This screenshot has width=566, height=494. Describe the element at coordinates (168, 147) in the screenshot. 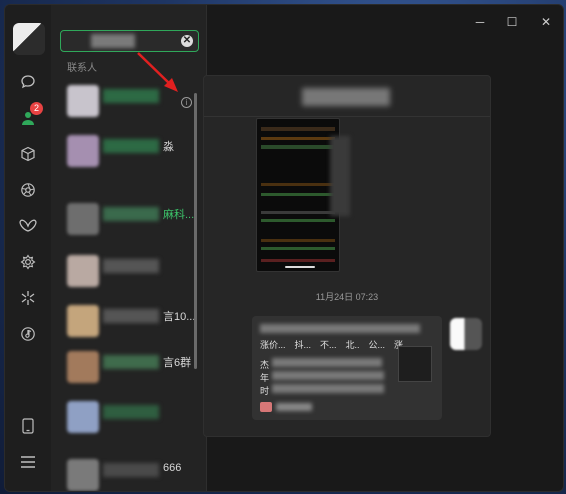

I see `contact-name-tail: 淼` at that location.